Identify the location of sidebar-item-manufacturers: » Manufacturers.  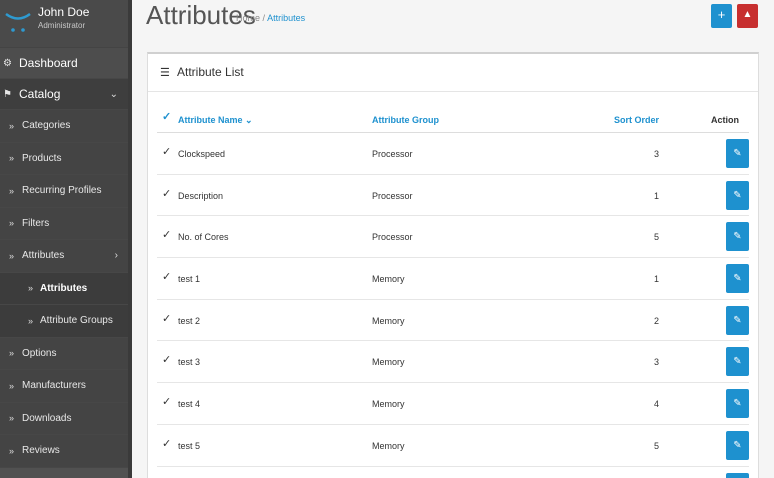
(64, 386).